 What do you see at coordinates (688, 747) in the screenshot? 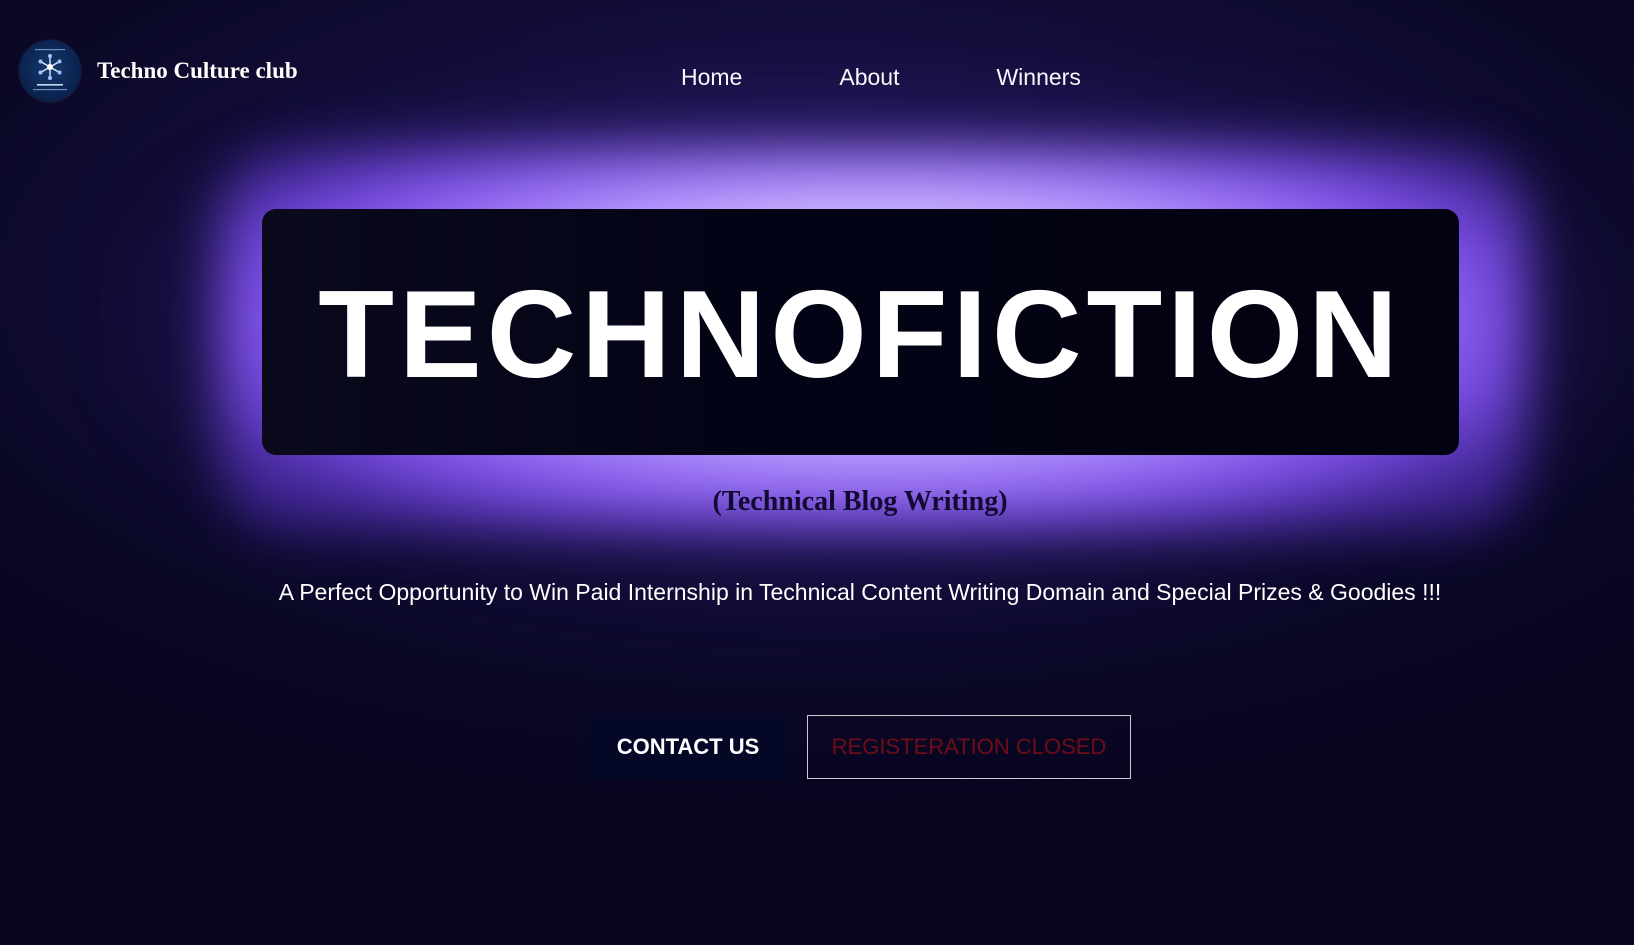
I see `contact-us-button: CONTACT US` at bounding box center [688, 747].